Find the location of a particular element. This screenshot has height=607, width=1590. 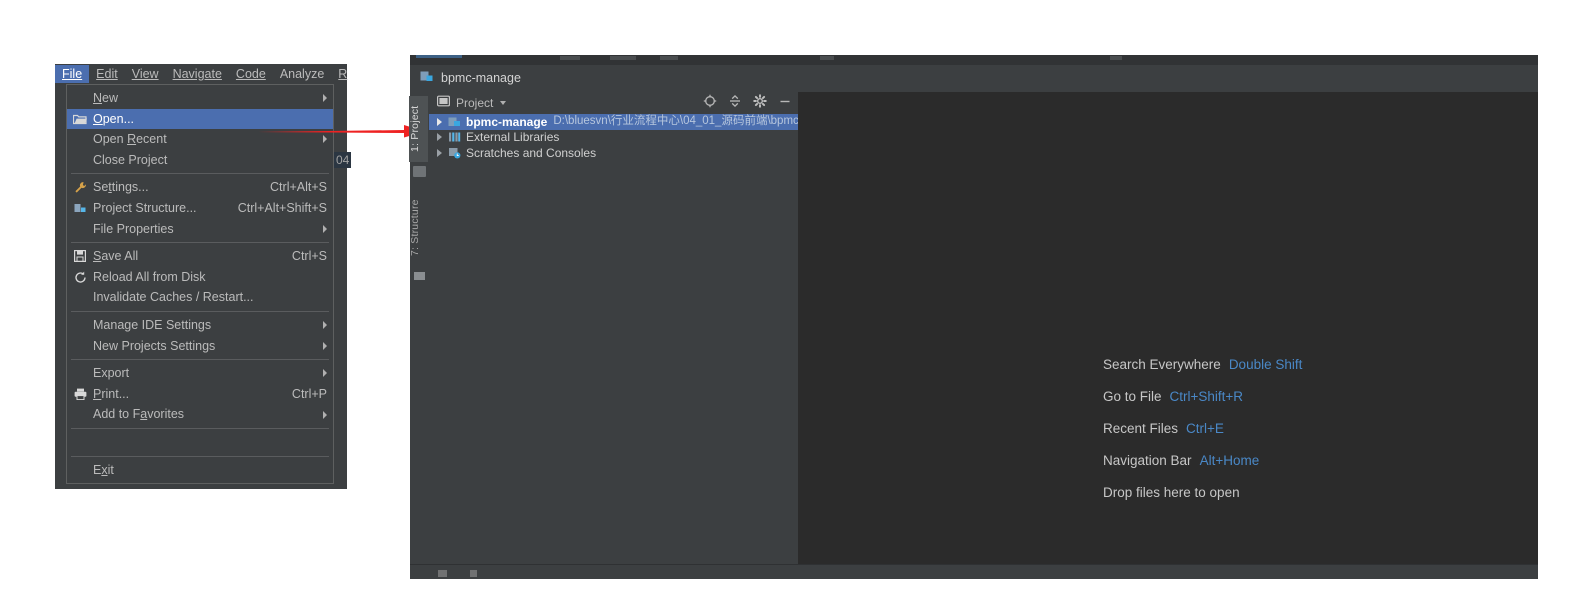

menu-item-reload-all-from-disk: Reload All from Disk is located at coordinates (200, 277).